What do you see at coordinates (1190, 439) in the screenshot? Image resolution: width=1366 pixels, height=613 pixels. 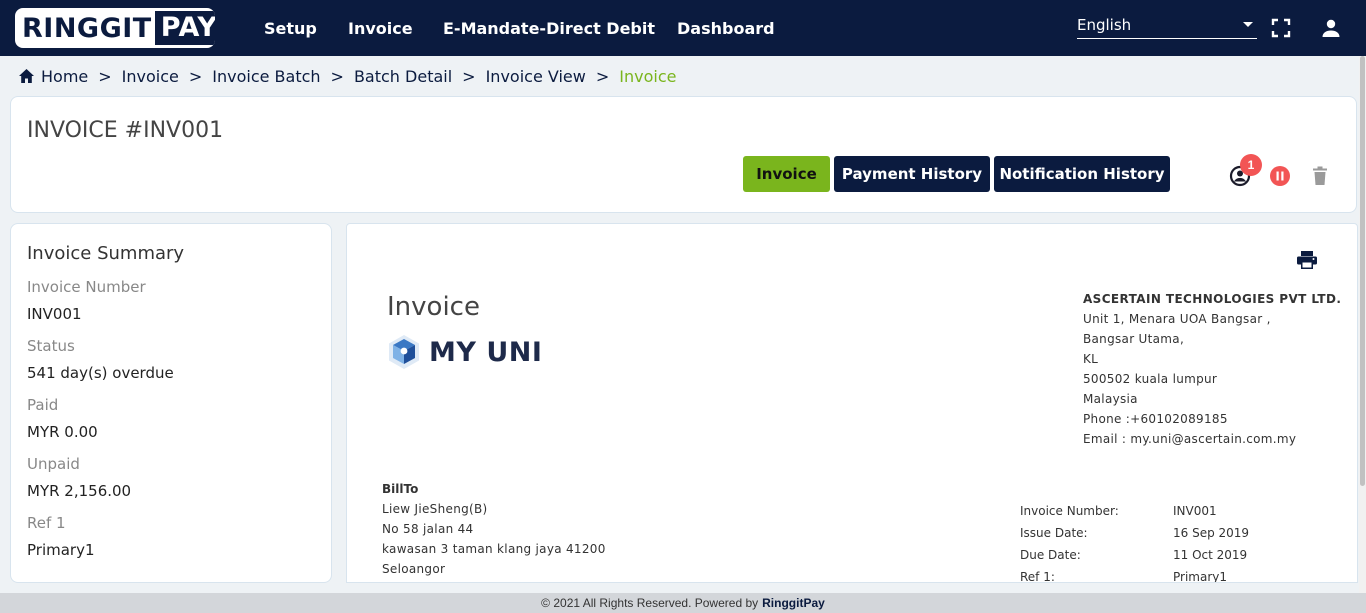 I see `company-email: Email : my.uni@ascertain.com.my` at bounding box center [1190, 439].